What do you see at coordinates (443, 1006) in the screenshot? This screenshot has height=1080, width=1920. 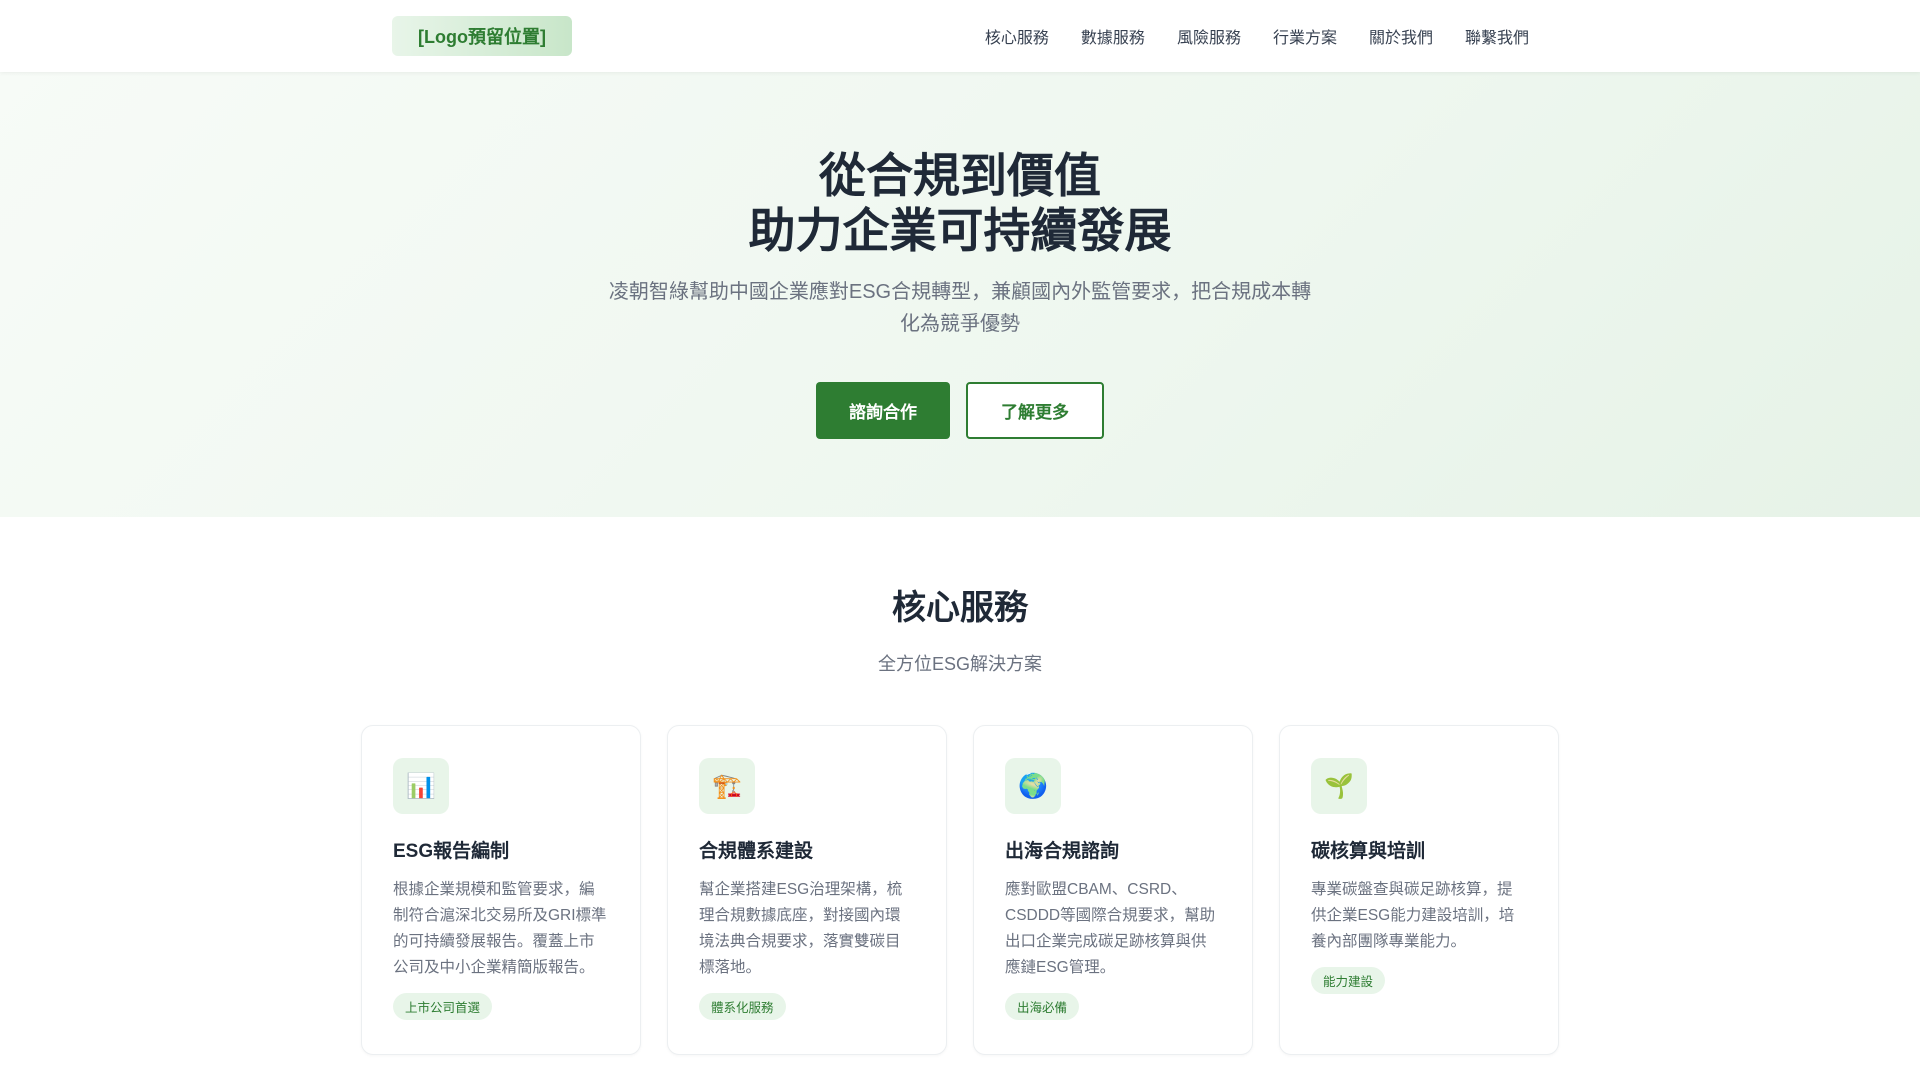 I see `card-tag: 上市公司首選` at bounding box center [443, 1006].